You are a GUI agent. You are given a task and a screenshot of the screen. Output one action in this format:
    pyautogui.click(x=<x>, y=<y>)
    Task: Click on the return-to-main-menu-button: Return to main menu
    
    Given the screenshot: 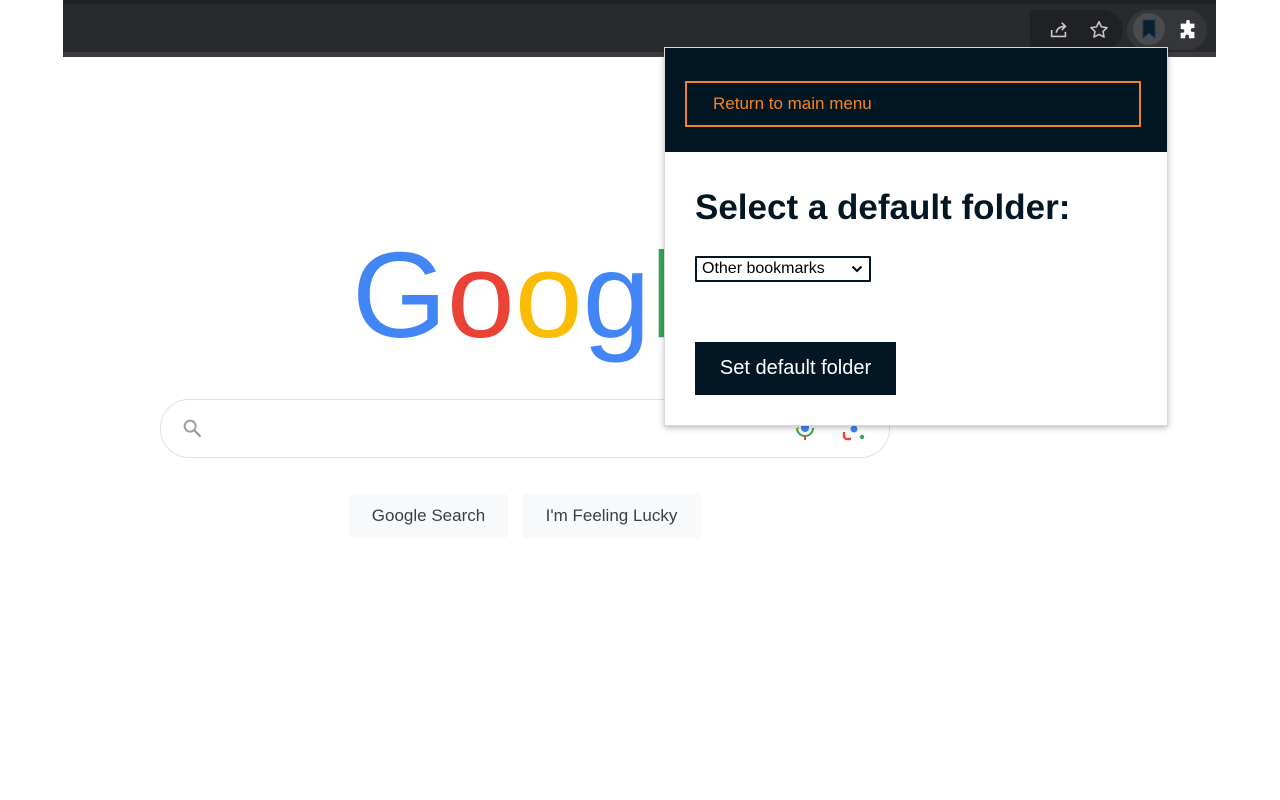 What is the action you would take?
    pyautogui.click(x=913, y=104)
    